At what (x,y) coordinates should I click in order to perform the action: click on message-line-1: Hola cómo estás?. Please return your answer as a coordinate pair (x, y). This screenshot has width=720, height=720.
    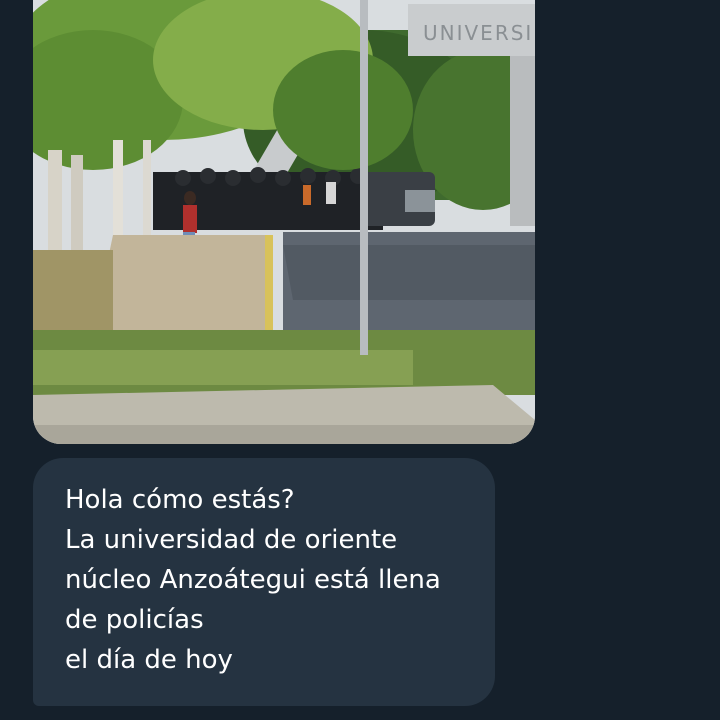
    Looking at the image, I should click on (180, 500).